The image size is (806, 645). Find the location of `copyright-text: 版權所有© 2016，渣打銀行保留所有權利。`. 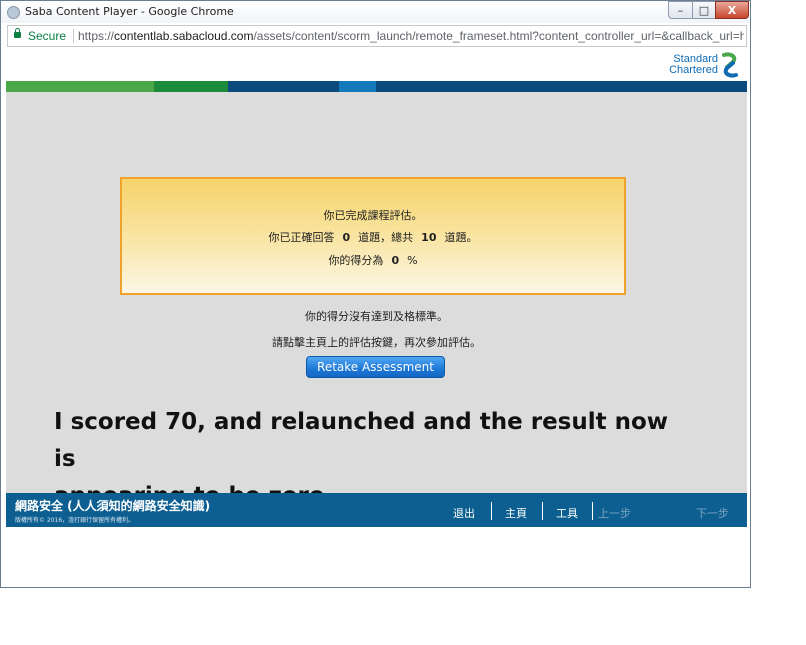

copyright-text: 版權所有© 2016，渣打銀行保留所有權利。 is located at coordinates (75, 520).